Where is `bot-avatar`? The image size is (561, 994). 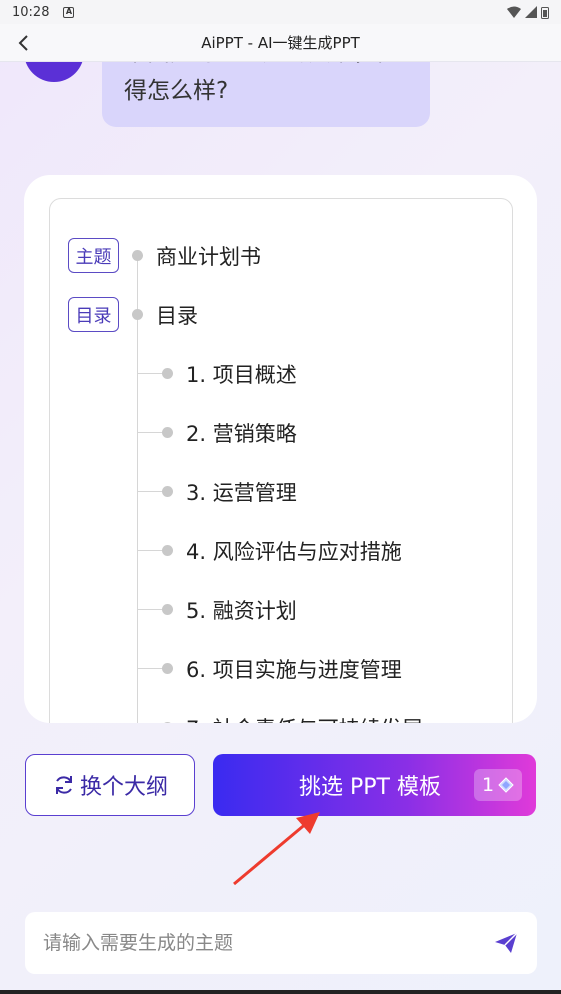 bot-avatar is located at coordinates (54, 72).